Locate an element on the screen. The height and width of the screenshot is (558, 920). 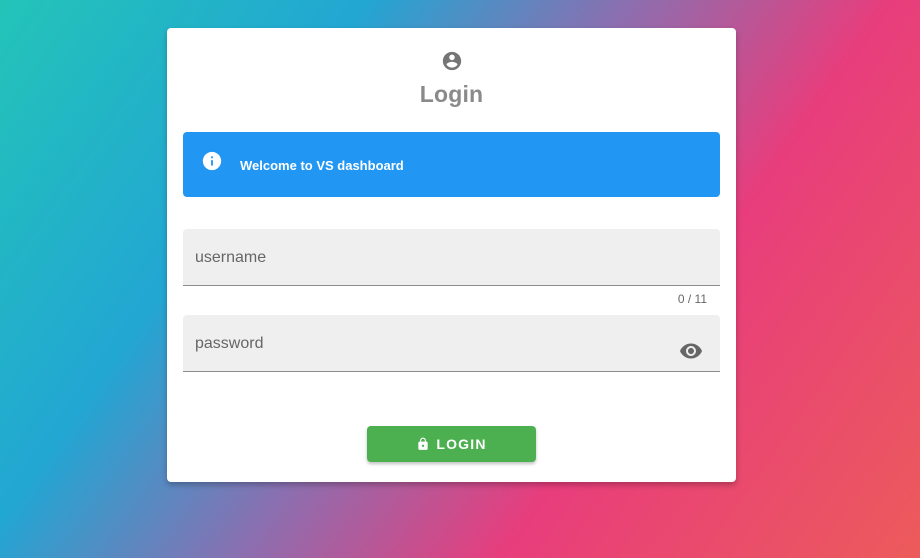
eye-icon is located at coordinates (691, 351).